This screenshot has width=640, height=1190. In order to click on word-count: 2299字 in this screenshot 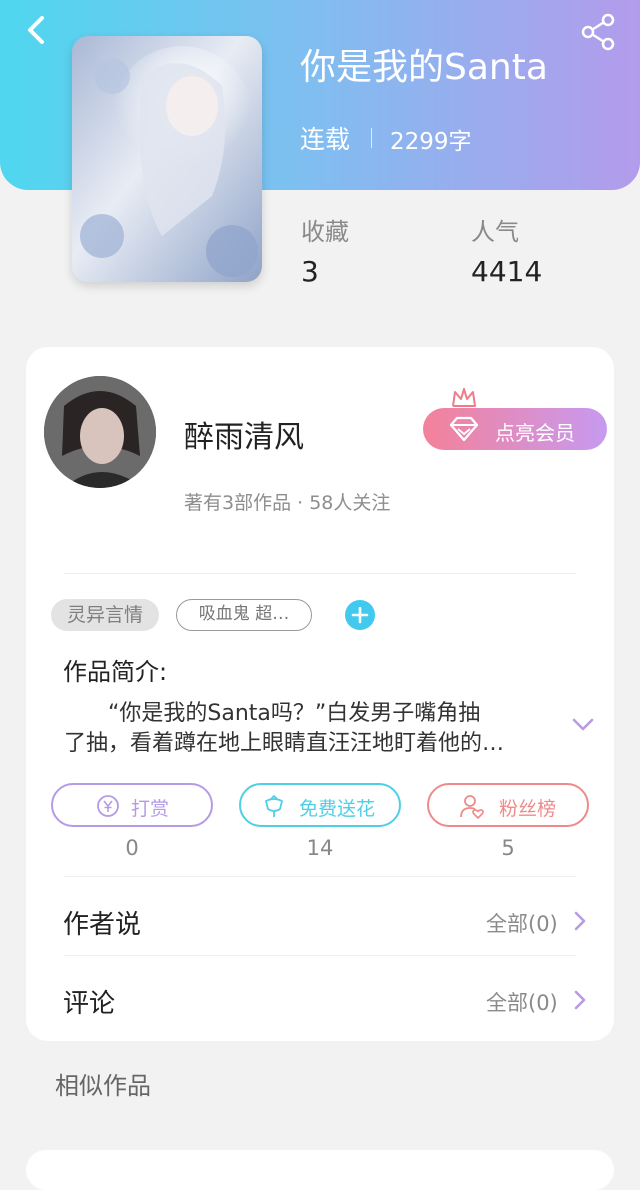, I will do `click(431, 142)`.